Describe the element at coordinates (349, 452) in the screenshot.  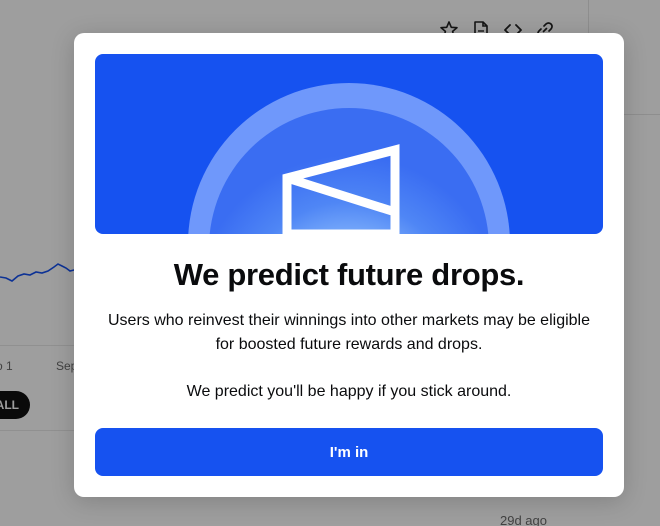
I see `im-in-button: I'm in` at that location.